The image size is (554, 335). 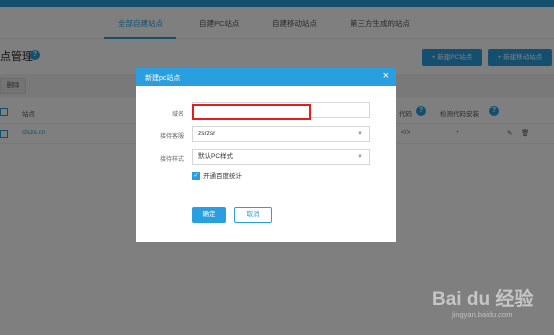 What do you see at coordinates (196, 176) in the screenshot?
I see `baidu-stats-checkbox: ✓` at bounding box center [196, 176].